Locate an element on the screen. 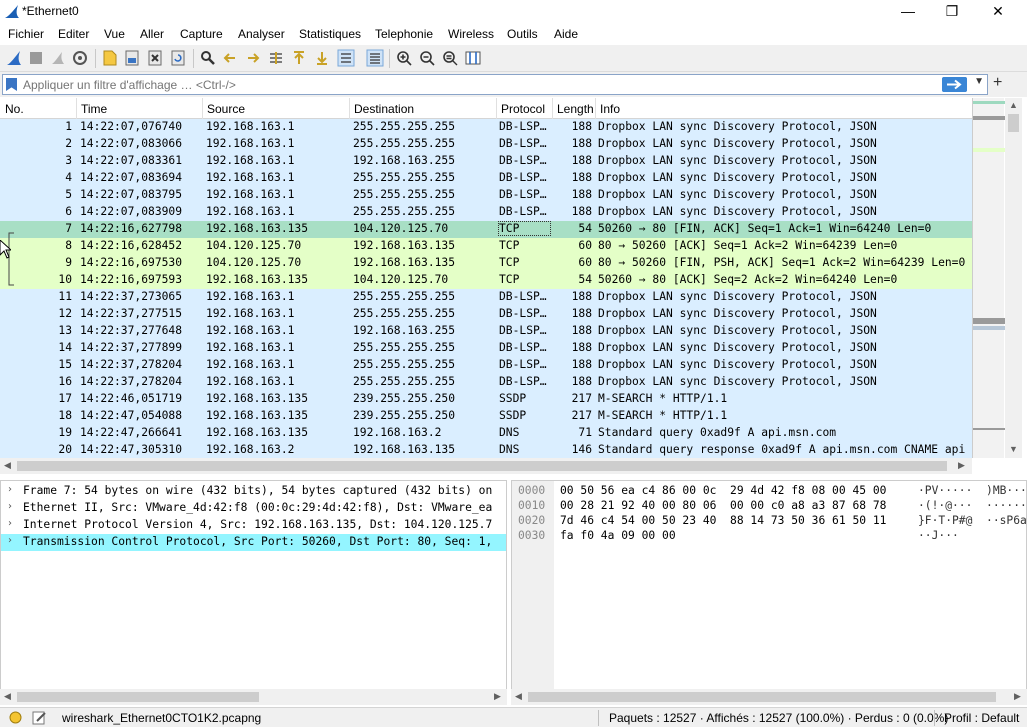 This screenshot has height=727, width=1027. save-file-icon is located at coordinates (132, 58).